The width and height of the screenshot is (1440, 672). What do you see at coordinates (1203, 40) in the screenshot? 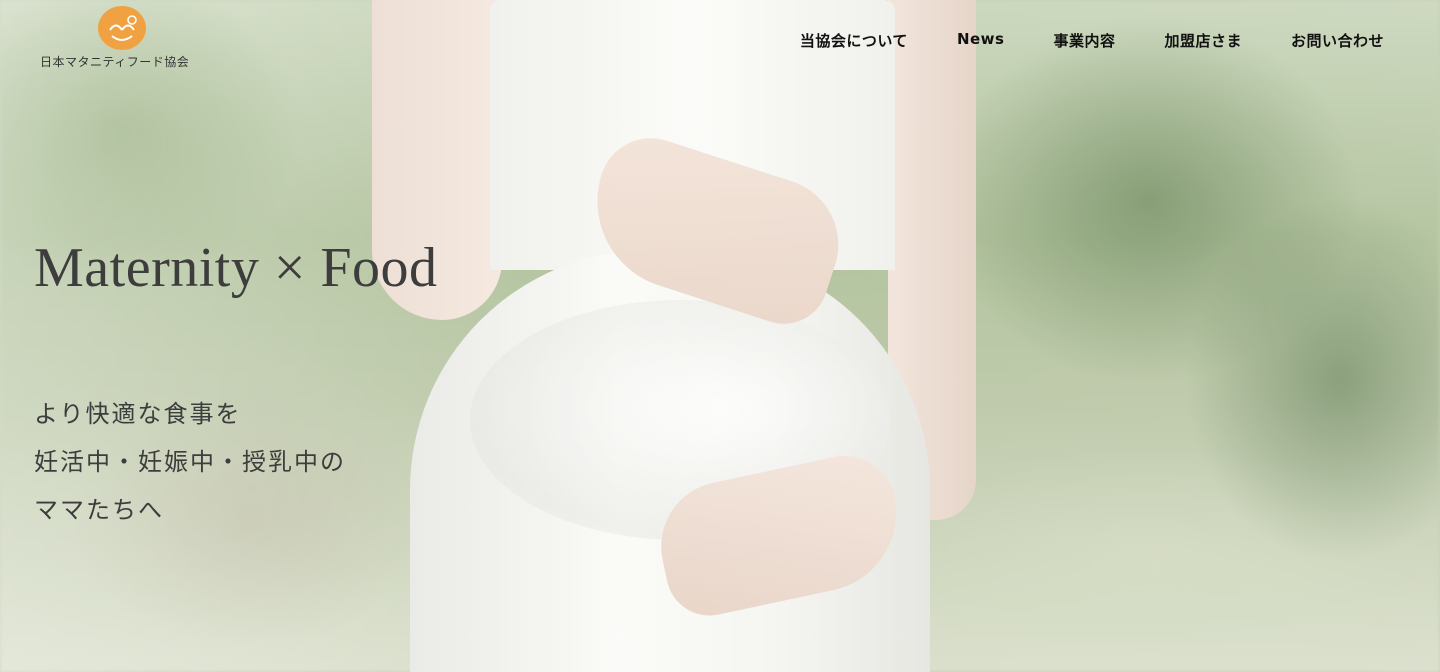
I see `nav-item-members: 加盟店さま` at bounding box center [1203, 40].